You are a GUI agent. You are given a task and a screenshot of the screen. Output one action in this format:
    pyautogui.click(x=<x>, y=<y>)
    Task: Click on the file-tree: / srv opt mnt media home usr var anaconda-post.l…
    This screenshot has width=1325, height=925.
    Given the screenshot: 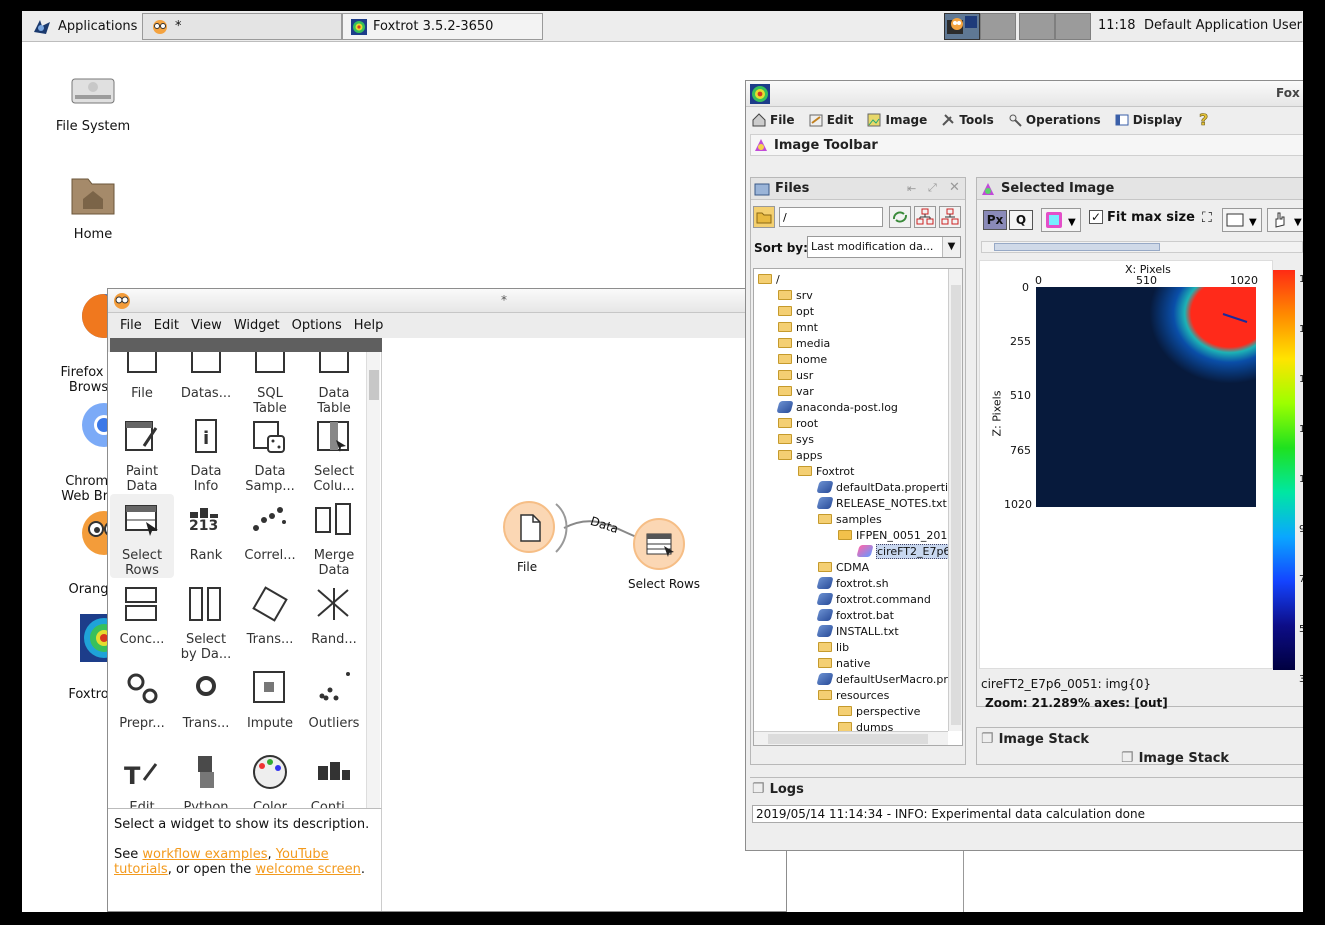 What is the action you would take?
    pyautogui.click(x=858, y=507)
    